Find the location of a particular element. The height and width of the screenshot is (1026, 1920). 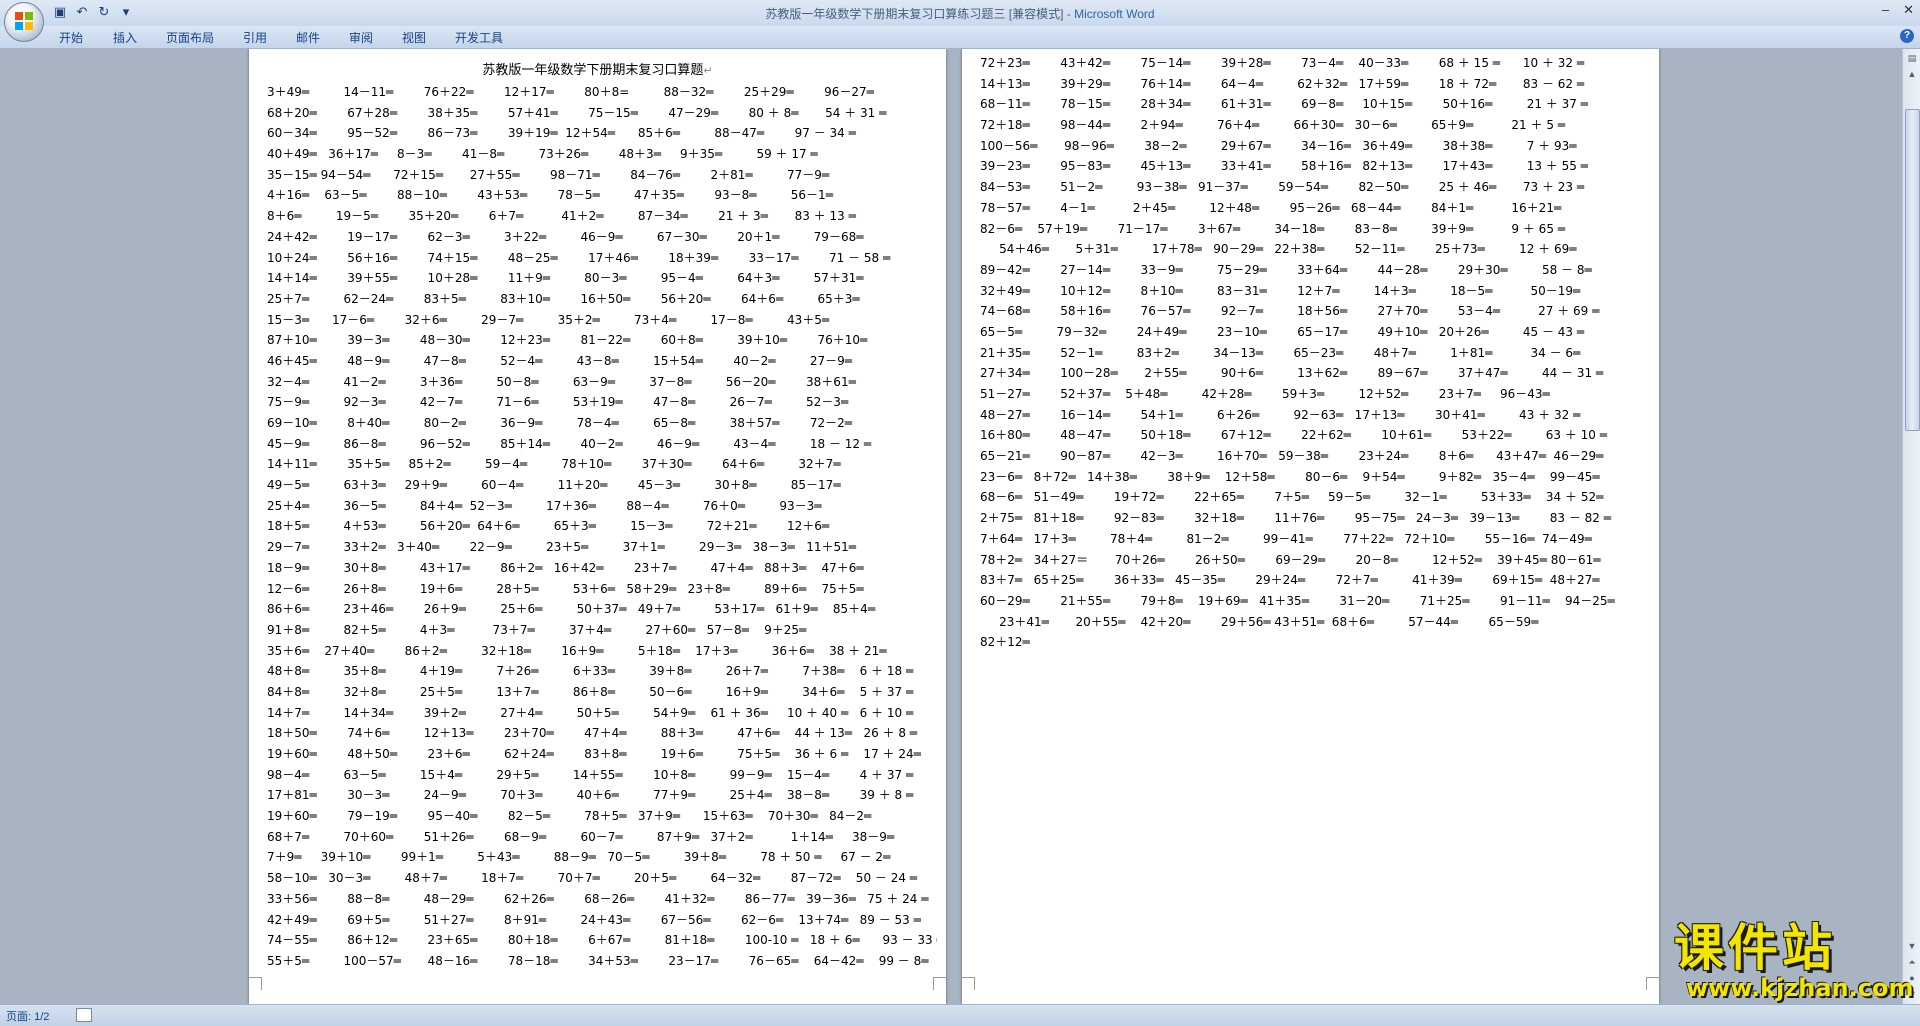

watermark-url: www.kjzhan.com is located at coordinates (1800, 988).